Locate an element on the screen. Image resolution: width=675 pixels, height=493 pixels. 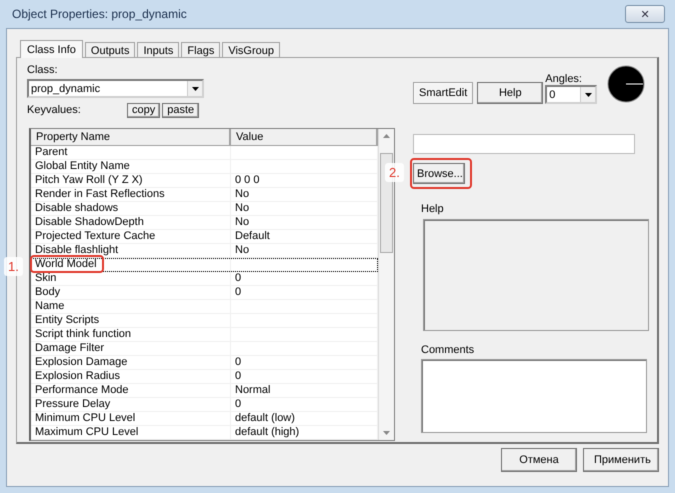
property-row: Name is located at coordinates (204, 307).